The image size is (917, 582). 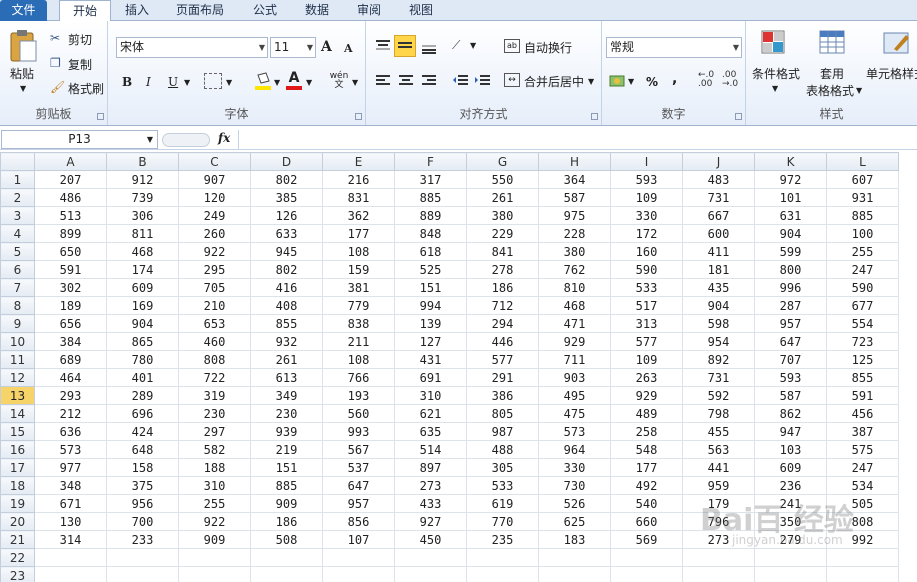 I want to click on phonetic-guide-icon: wén 文, so click(x=339, y=81).